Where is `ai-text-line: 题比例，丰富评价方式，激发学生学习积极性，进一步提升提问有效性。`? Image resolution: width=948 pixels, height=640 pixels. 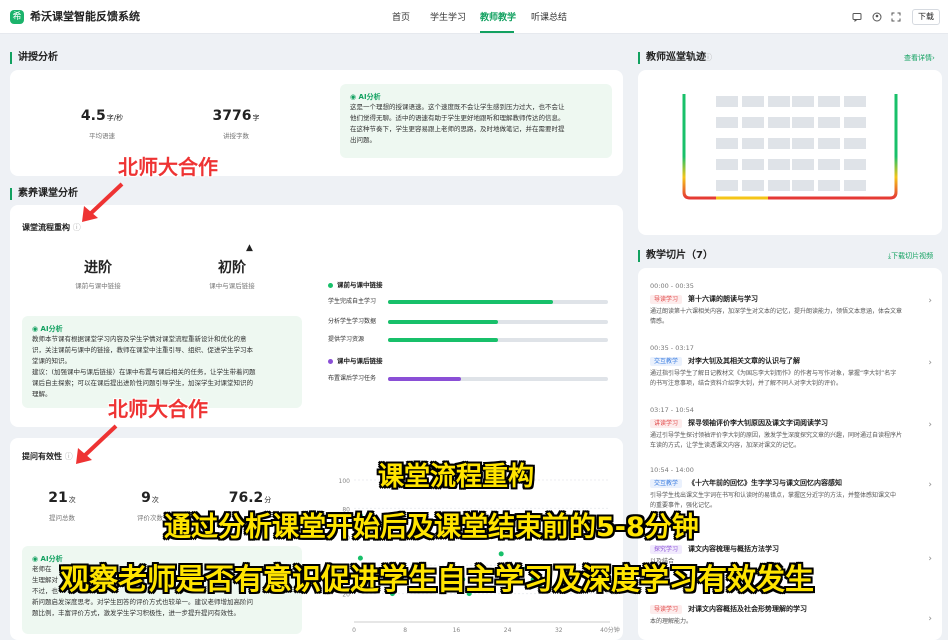 ai-text-line: 题比例，丰富评价方式，激发学生学习积极性，进一步提升提问有效性。 is located at coordinates (136, 613).